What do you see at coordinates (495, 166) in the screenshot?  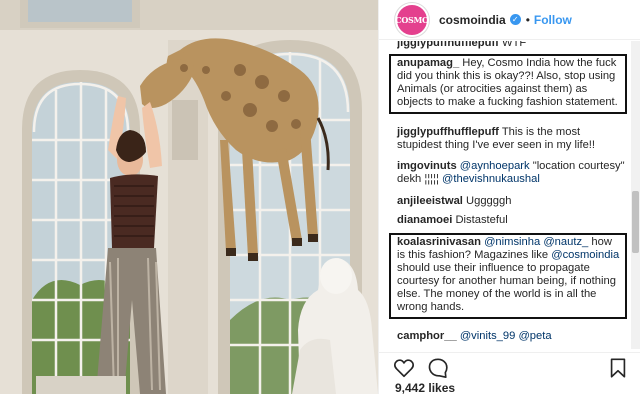 I see `comment-mention: @aynhoepark` at bounding box center [495, 166].